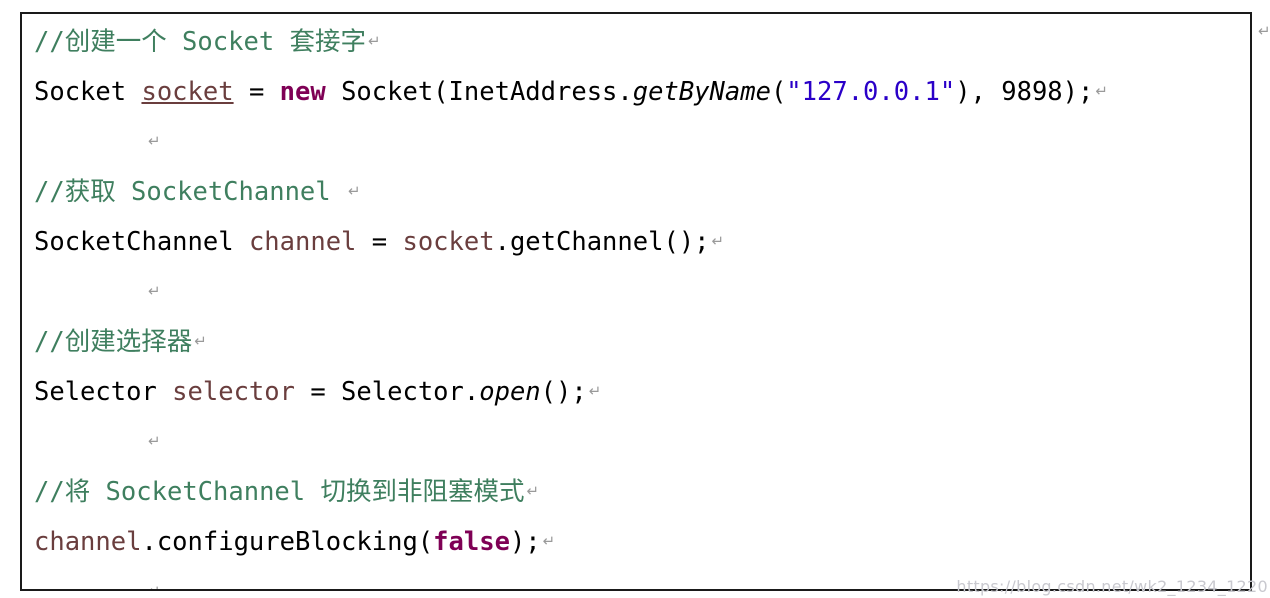 The height and width of the screenshot is (598, 1270). I want to click on code-token-comment: //获取 SocketChannel, so click(190, 192).